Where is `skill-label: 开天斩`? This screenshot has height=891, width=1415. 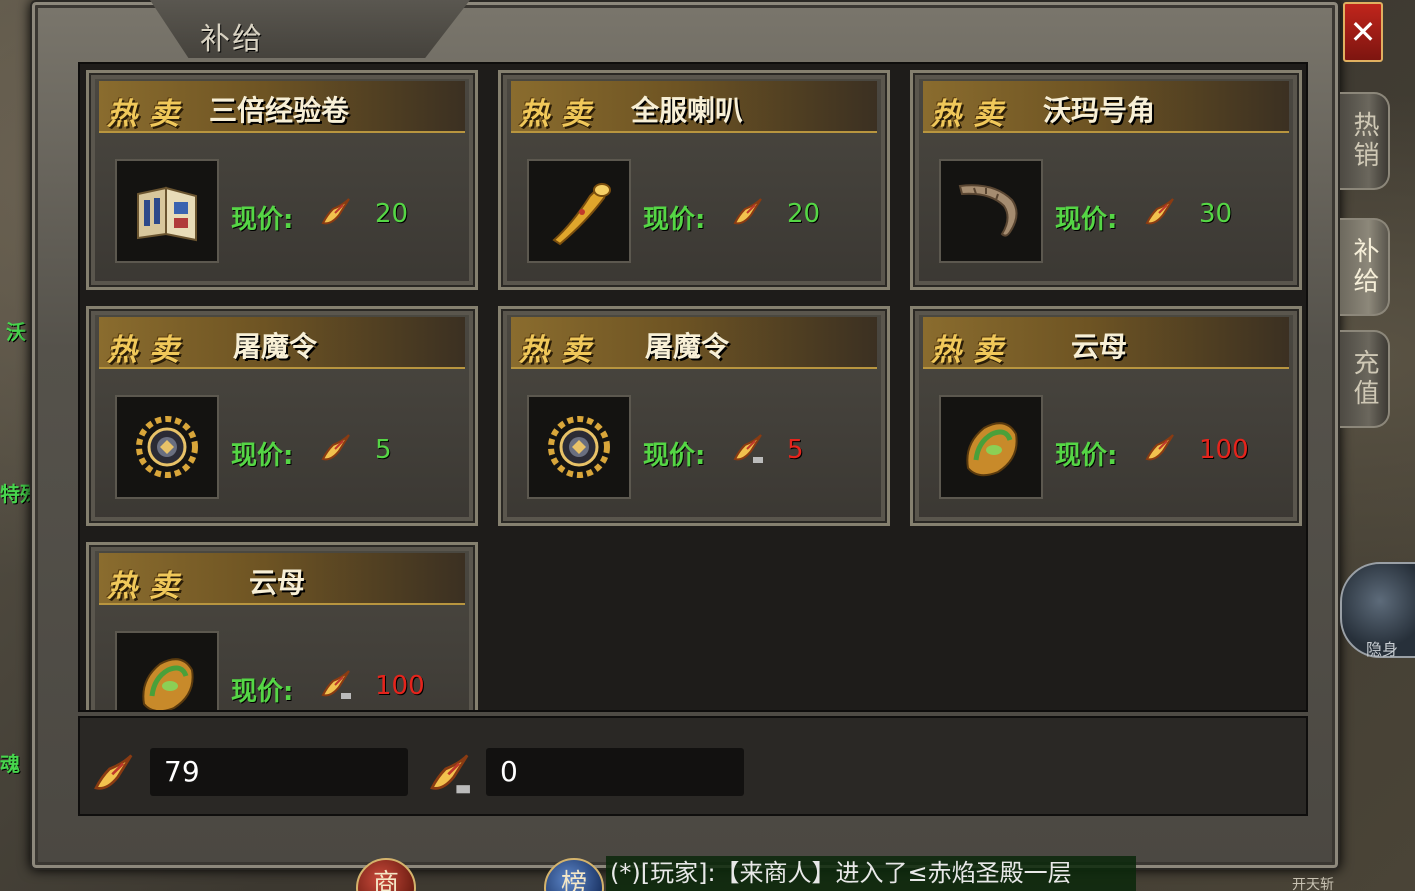 skill-label: 开天斩 is located at coordinates (1313, 884).